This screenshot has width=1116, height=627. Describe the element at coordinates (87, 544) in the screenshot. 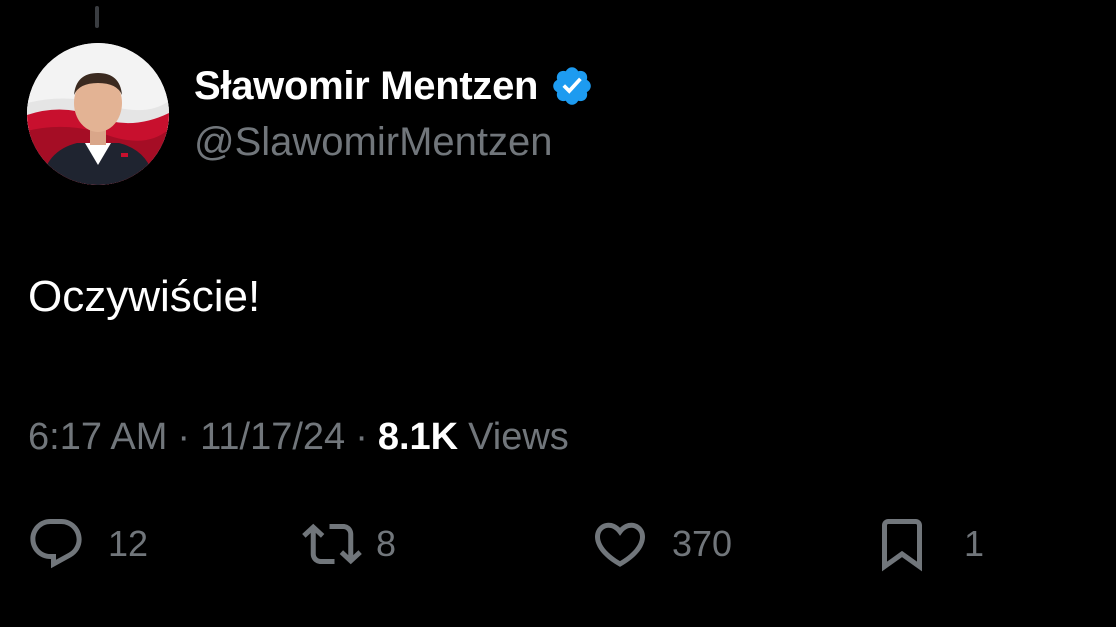

I see `reply-button: 12` at that location.